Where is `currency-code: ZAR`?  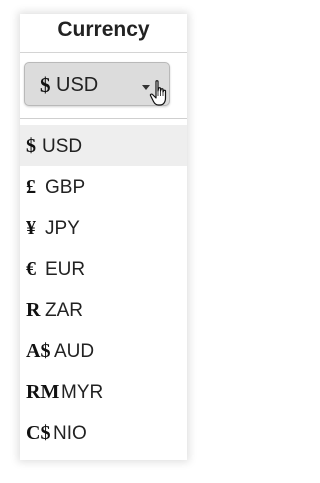
currency-code: ZAR is located at coordinates (64, 310).